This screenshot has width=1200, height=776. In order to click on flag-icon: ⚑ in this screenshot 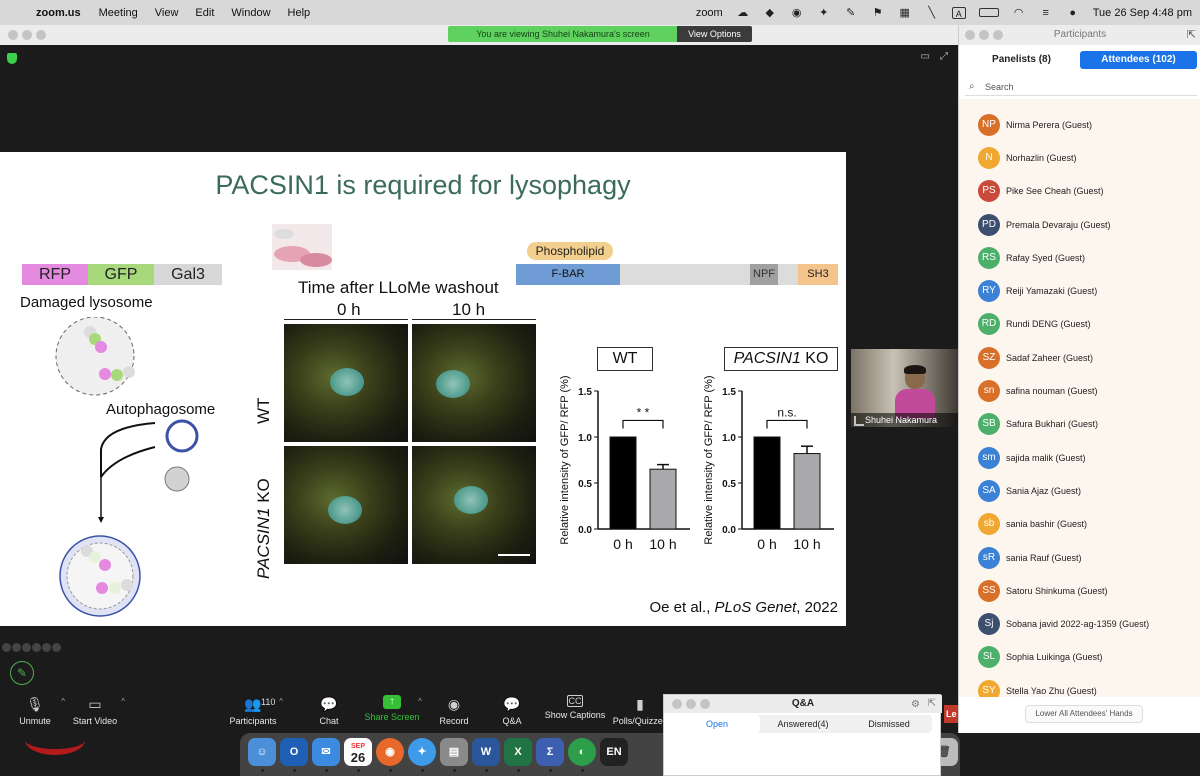, I will do `click(878, 13)`.